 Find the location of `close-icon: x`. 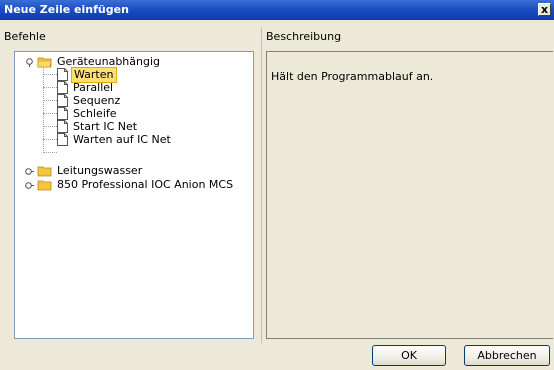

close-icon: x is located at coordinates (544, 9).